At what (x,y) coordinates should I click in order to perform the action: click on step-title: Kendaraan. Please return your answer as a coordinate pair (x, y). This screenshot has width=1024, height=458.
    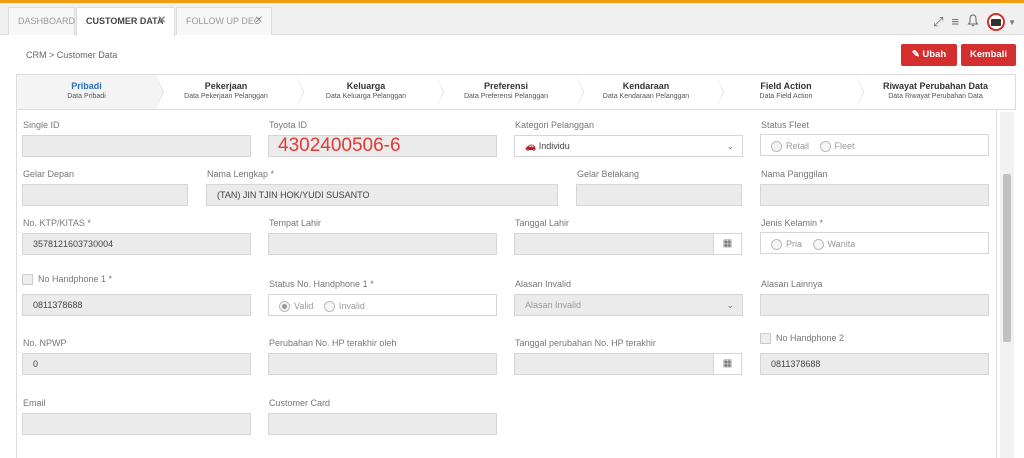
    Looking at the image, I should click on (646, 86).